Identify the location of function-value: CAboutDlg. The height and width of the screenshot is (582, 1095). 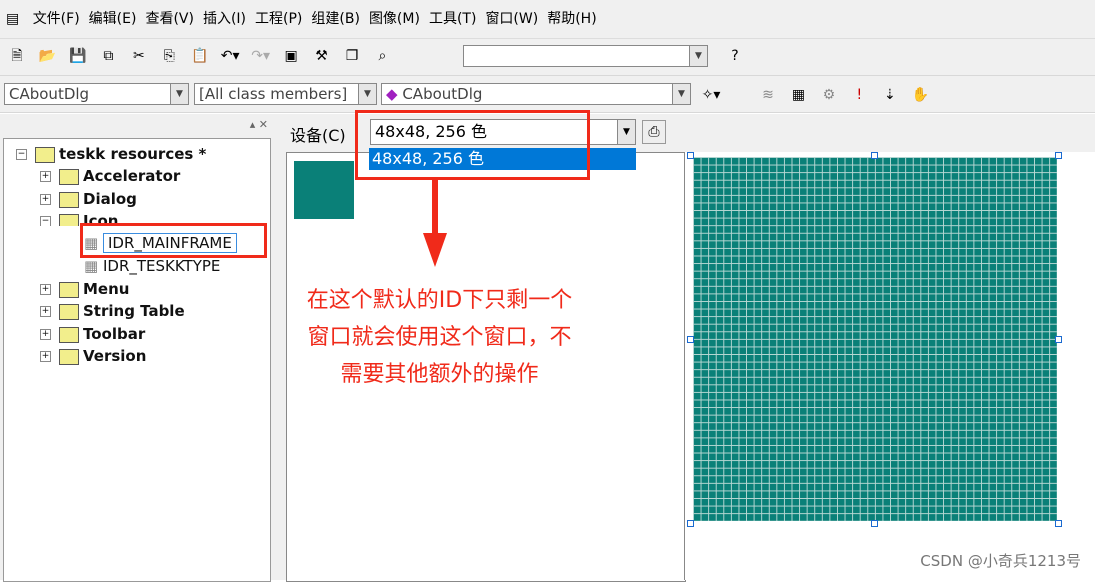
(442, 94).